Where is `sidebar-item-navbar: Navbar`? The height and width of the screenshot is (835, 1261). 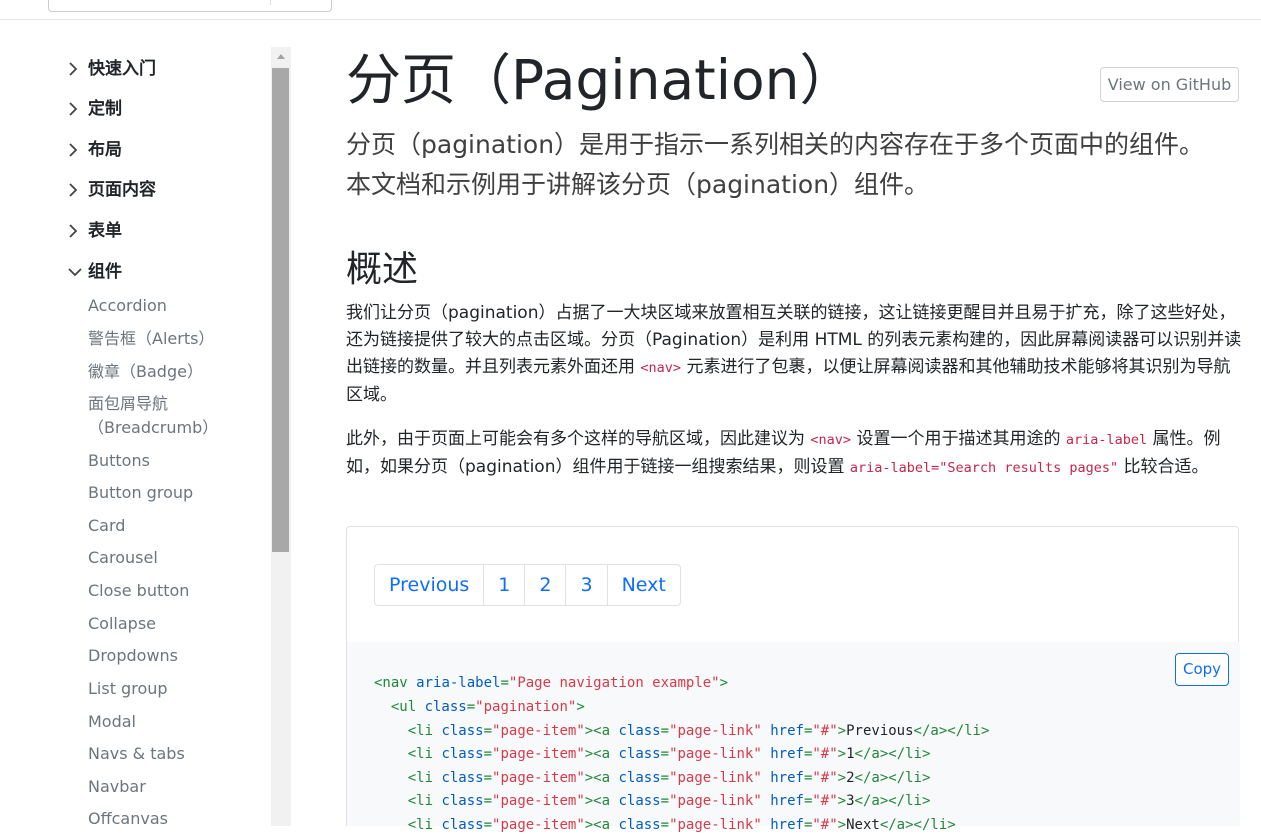 sidebar-item-navbar: Navbar is located at coordinates (117, 787).